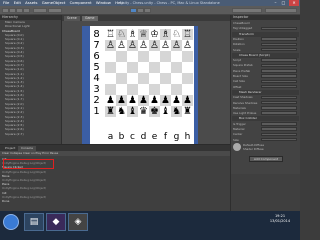 Image resolution: width=320 pixels, height=240 pixels. What do you see at coordinates (78, 222) in the screenshot?
I see `unity-taskbar-icon: ◈` at bounding box center [78, 222].